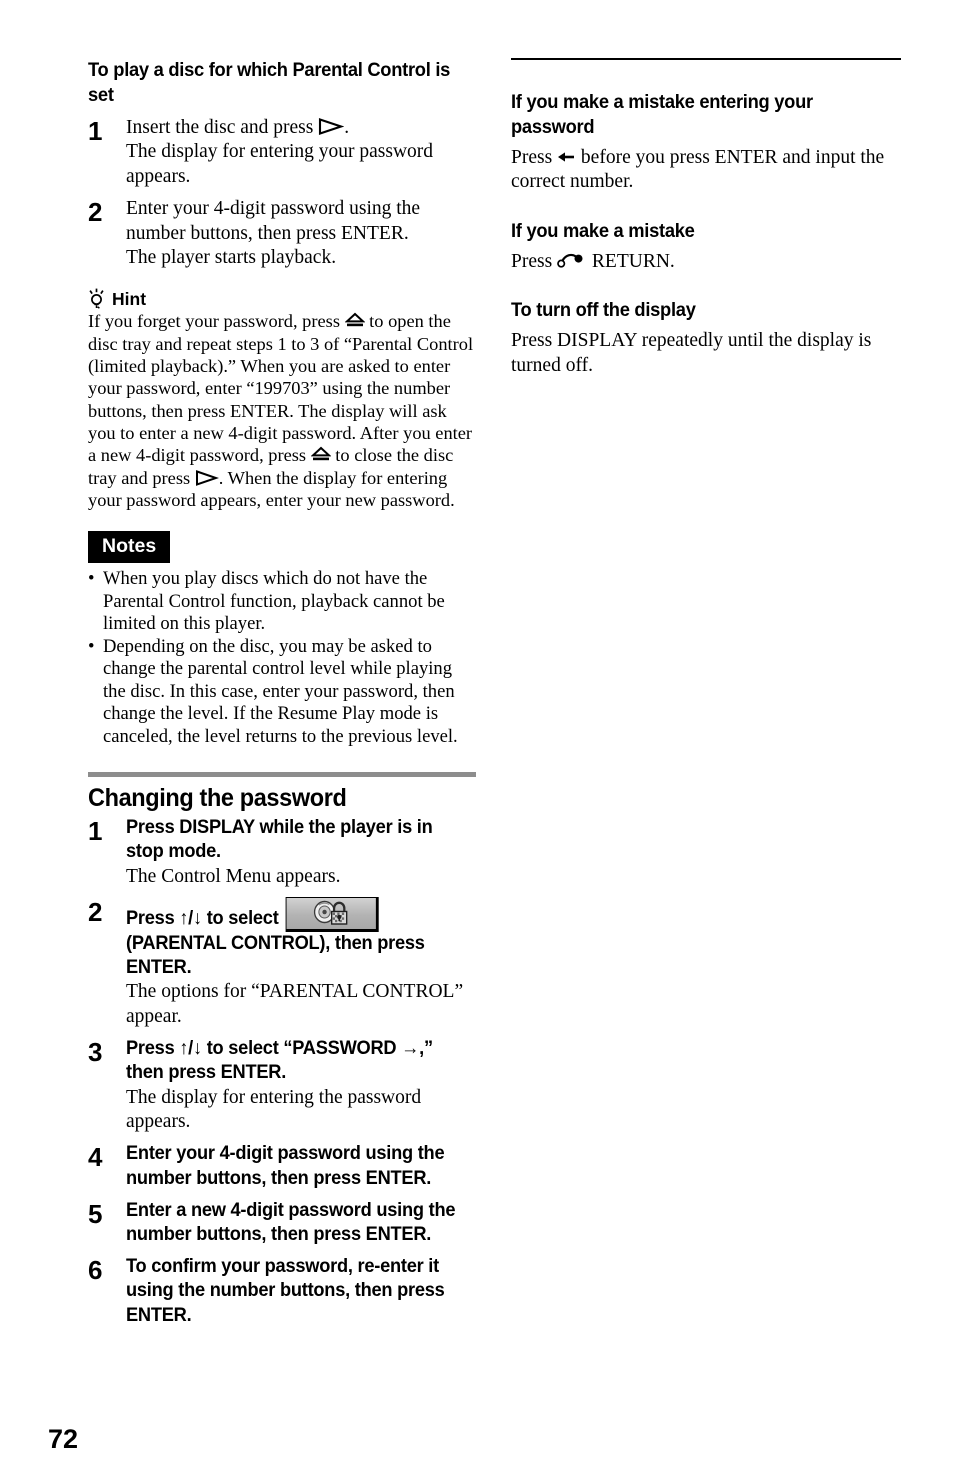 Image resolution: width=954 pixels, height=1483 pixels. What do you see at coordinates (275, 955) in the screenshot?
I see `step-text-post: (PARENTAL CONTROL), then press ENTER.` at bounding box center [275, 955].